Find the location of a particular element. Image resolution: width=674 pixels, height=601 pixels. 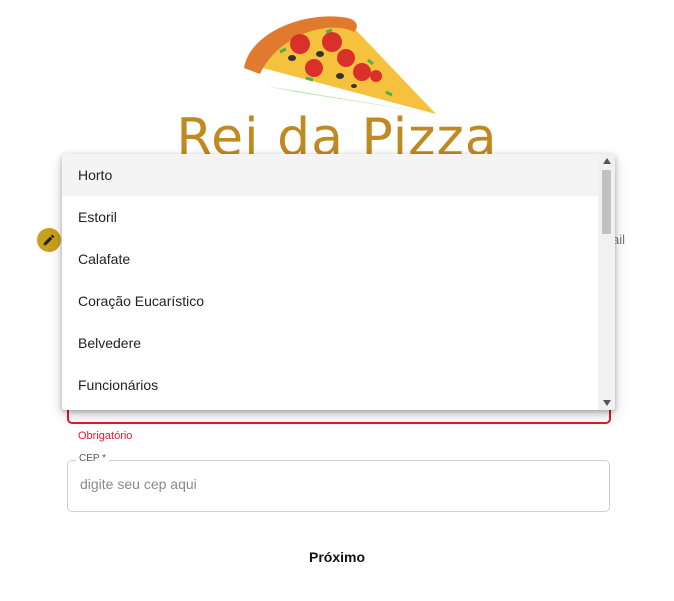

option-item: Belvedere is located at coordinates (330, 343).